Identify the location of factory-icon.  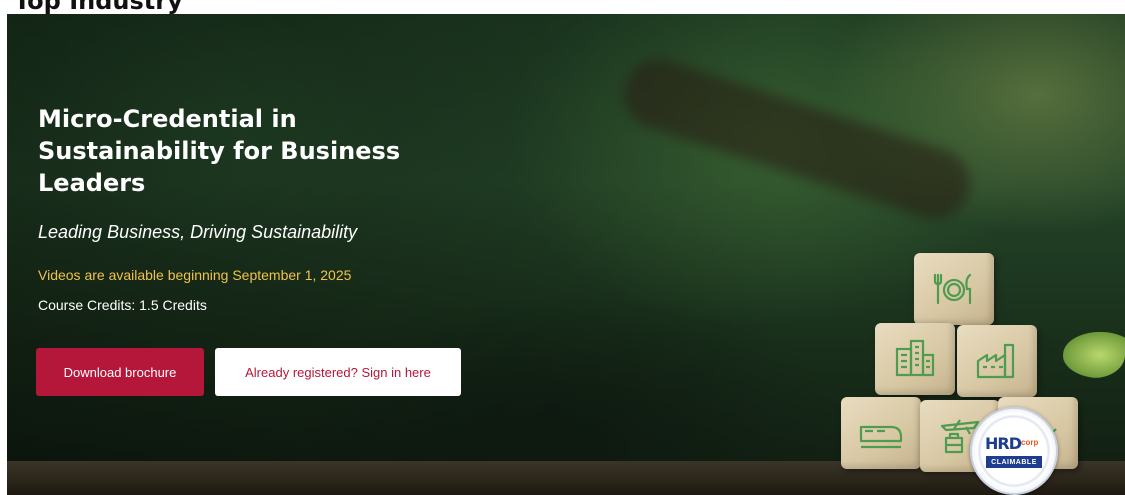
(995, 361).